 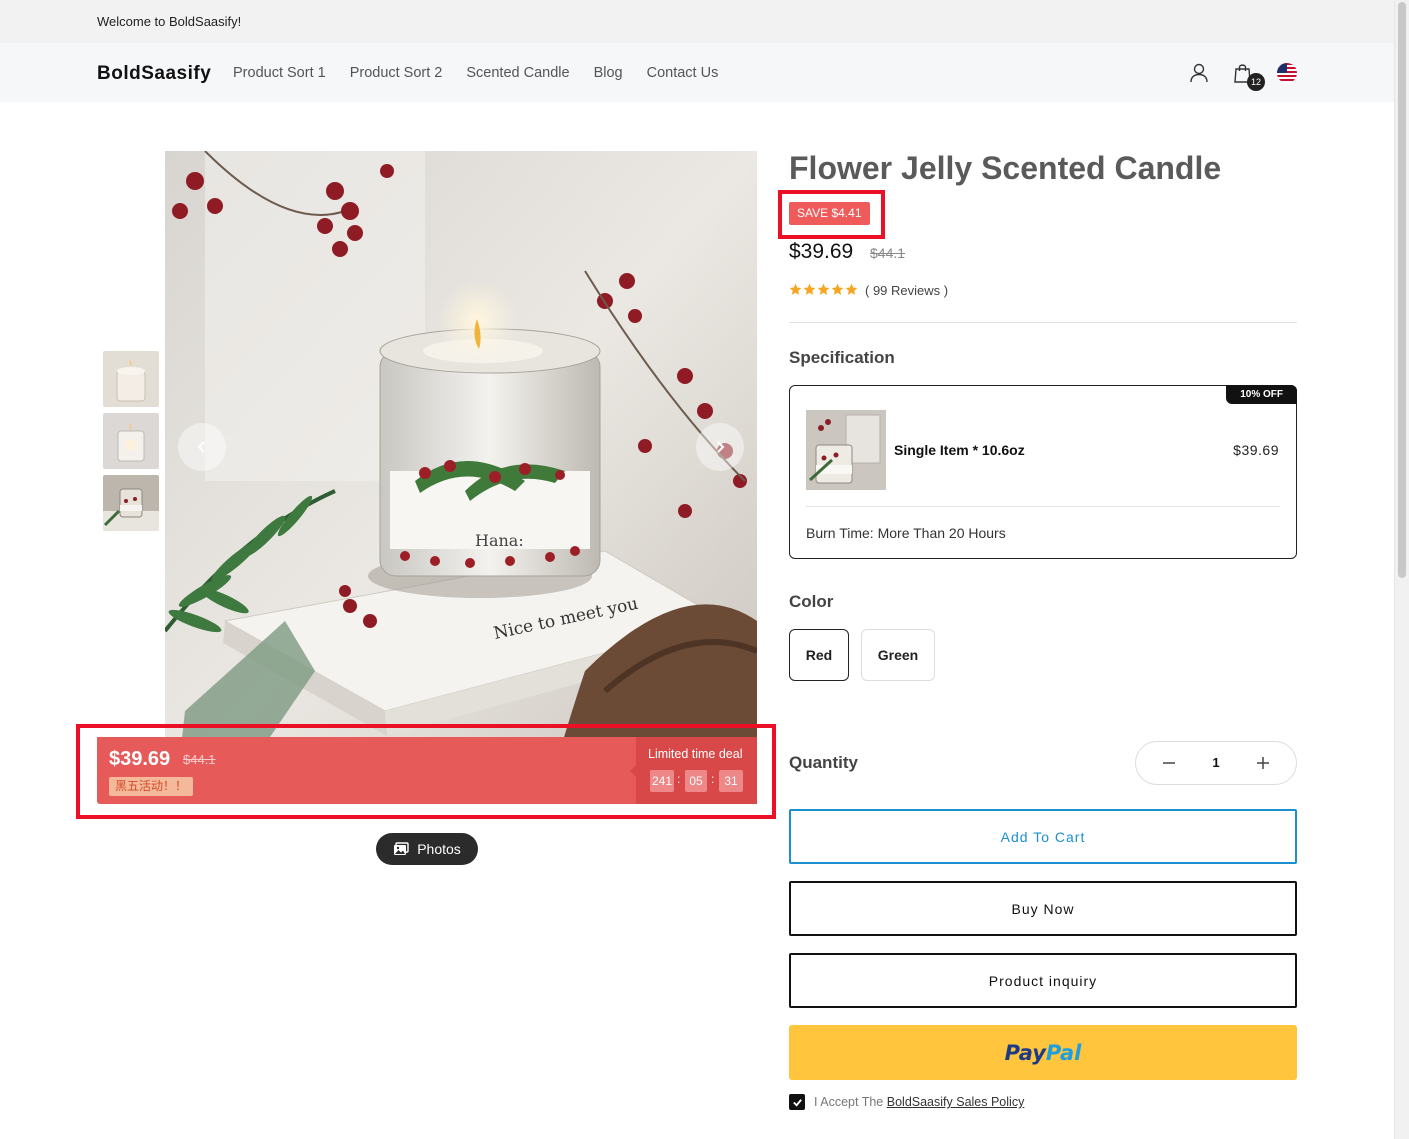 I want to click on quantity-increase-button, so click(x=1263, y=763).